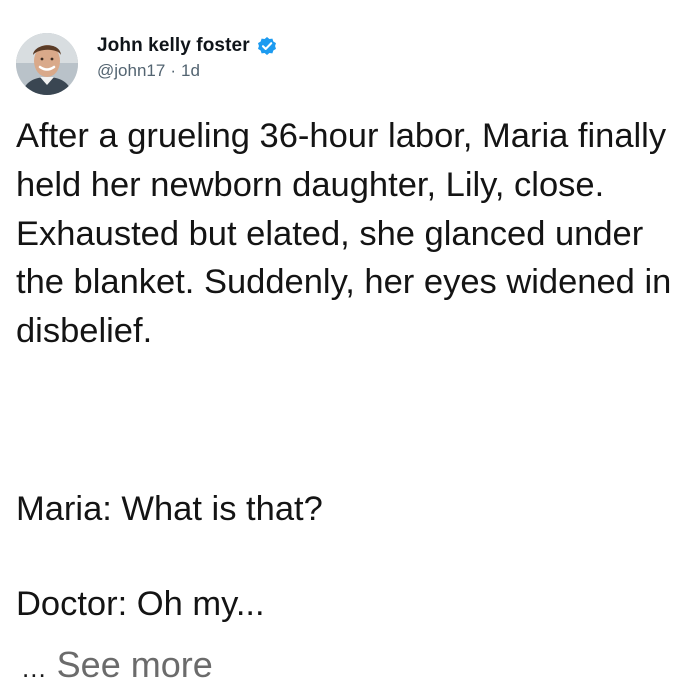 The height and width of the screenshot is (700, 700). I want to click on author-handle: @john17, so click(131, 71).